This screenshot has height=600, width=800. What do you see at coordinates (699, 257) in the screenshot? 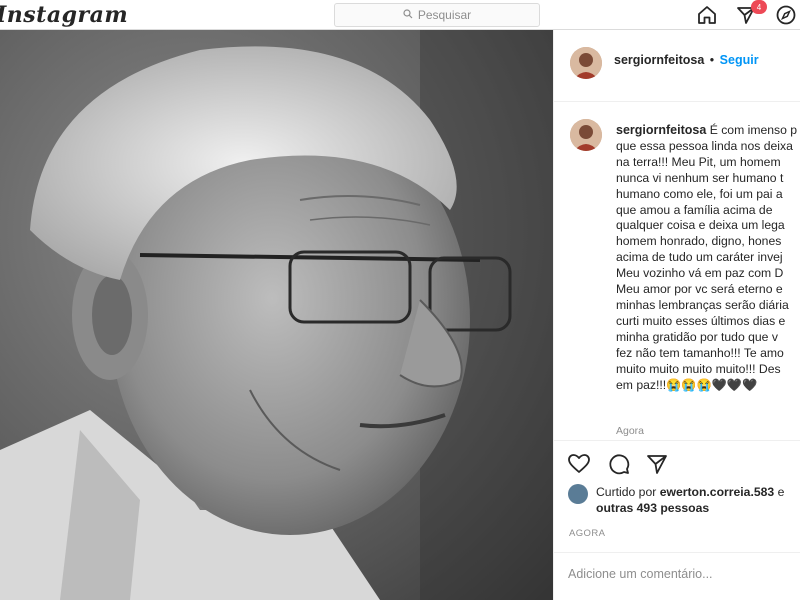
I see `caption-line: acima de tudo um caráter invej` at bounding box center [699, 257].